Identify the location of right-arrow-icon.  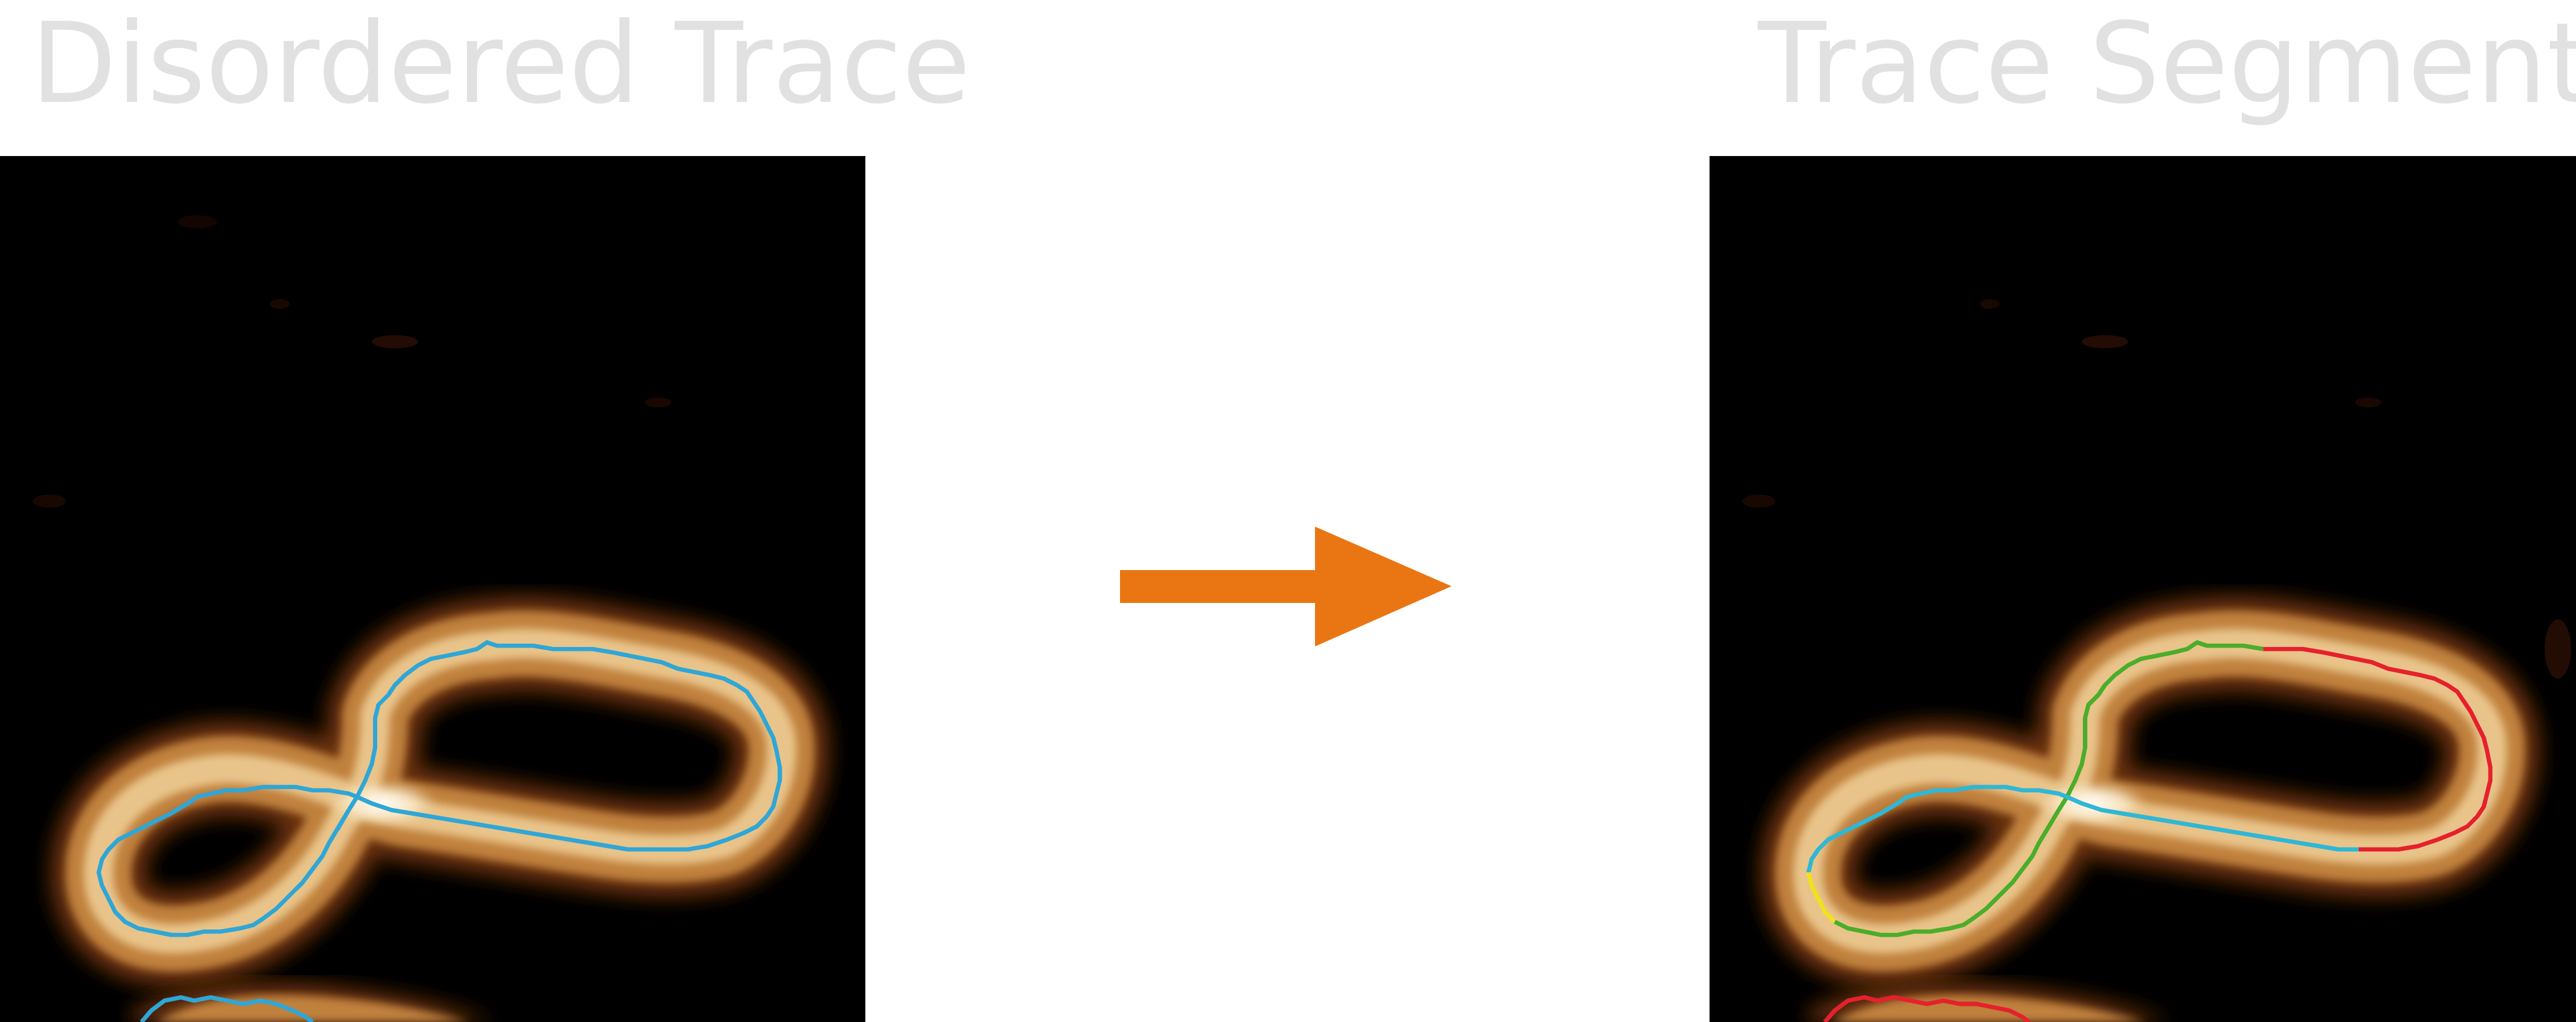
(1286, 586).